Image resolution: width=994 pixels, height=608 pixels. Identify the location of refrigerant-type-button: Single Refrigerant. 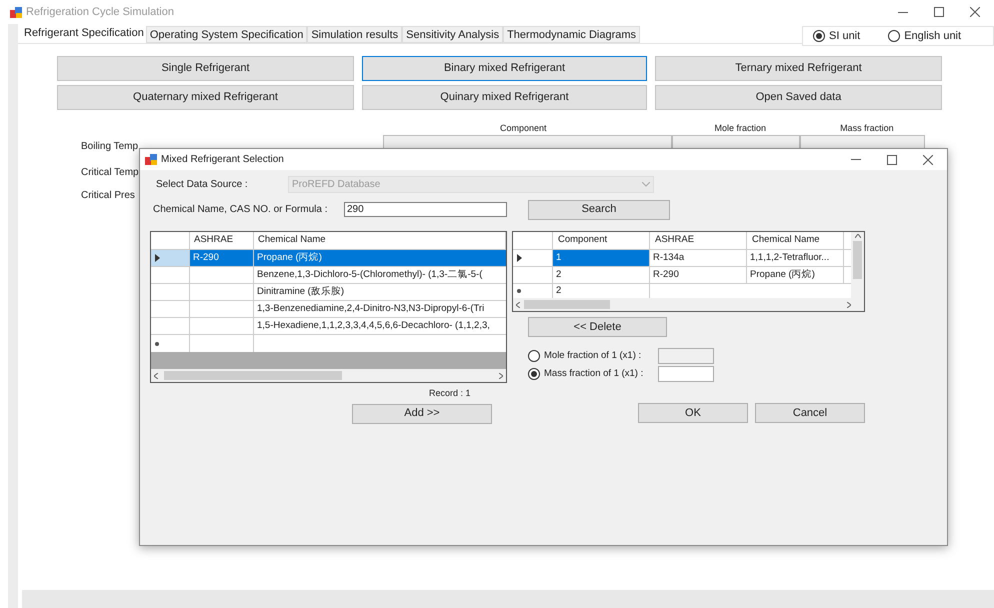
(205, 68).